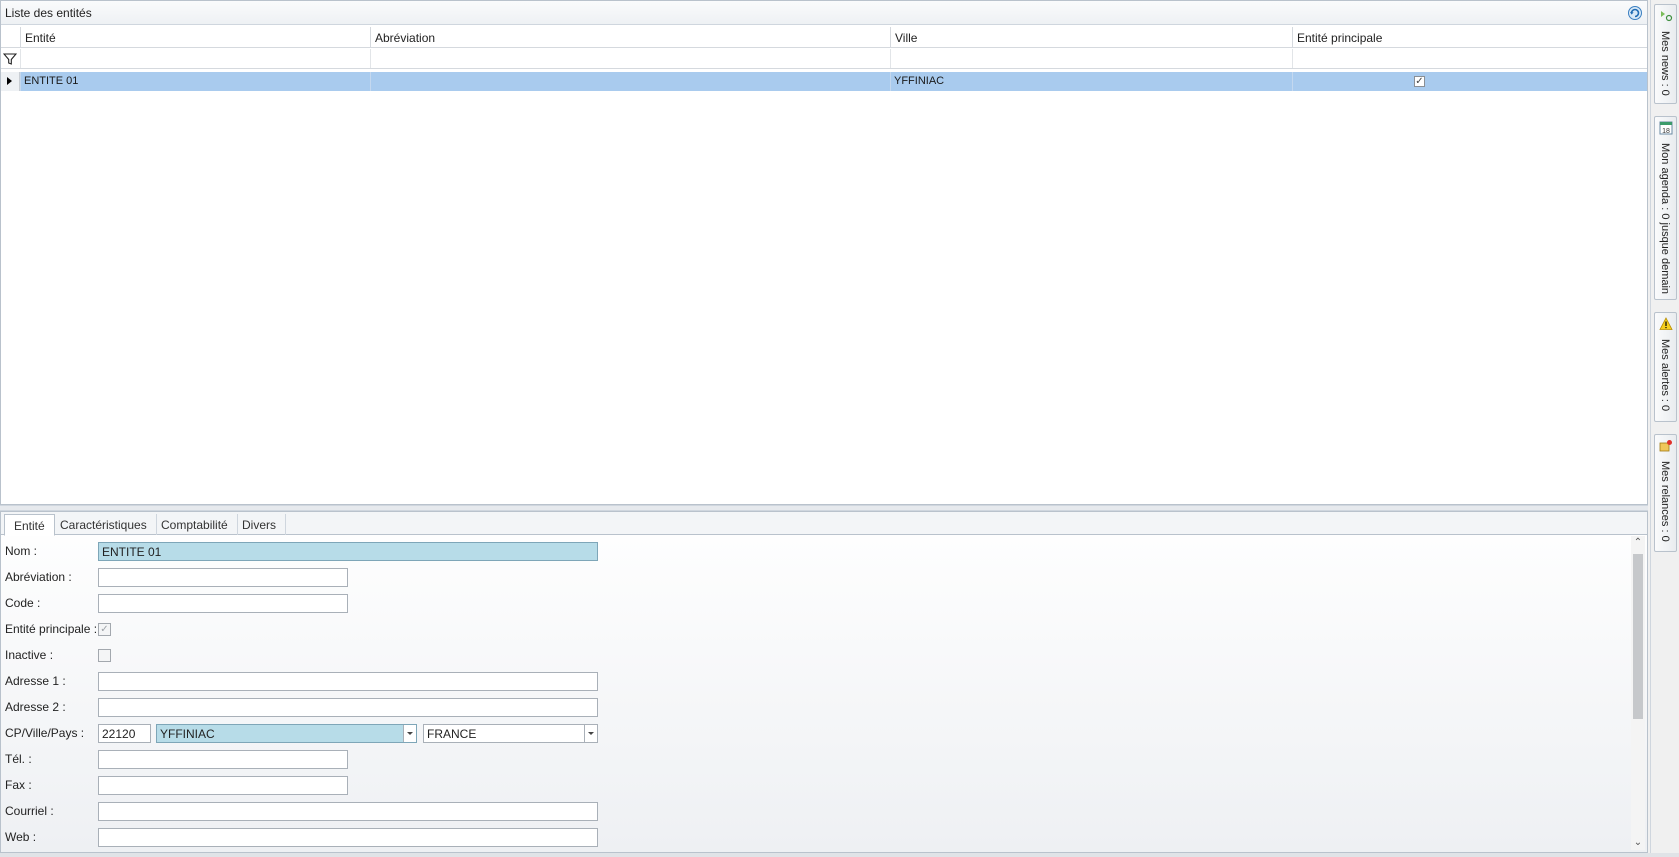 The width and height of the screenshot is (1679, 857). What do you see at coordinates (1635, 13) in the screenshot?
I see `refresh-icon` at bounding box center [1635, 13].